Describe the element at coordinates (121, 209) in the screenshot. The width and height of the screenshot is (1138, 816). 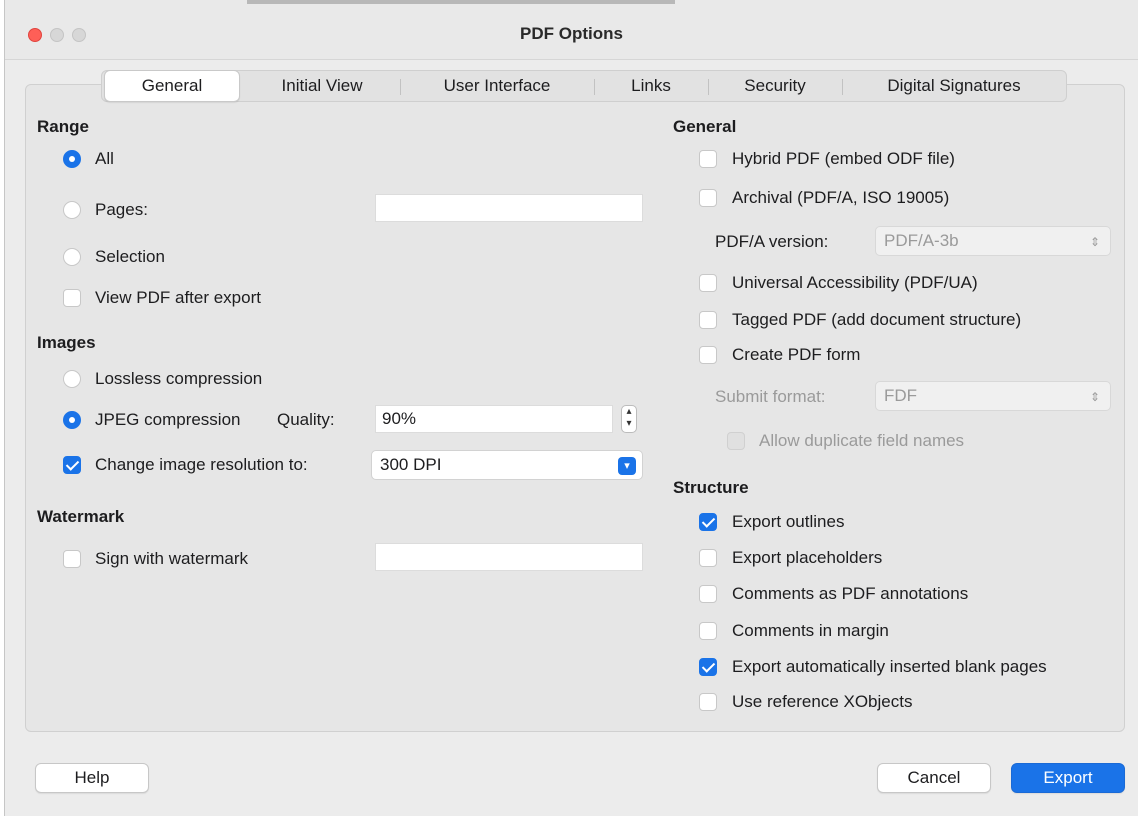
I see `range-pages-label: Pages:` at that location.